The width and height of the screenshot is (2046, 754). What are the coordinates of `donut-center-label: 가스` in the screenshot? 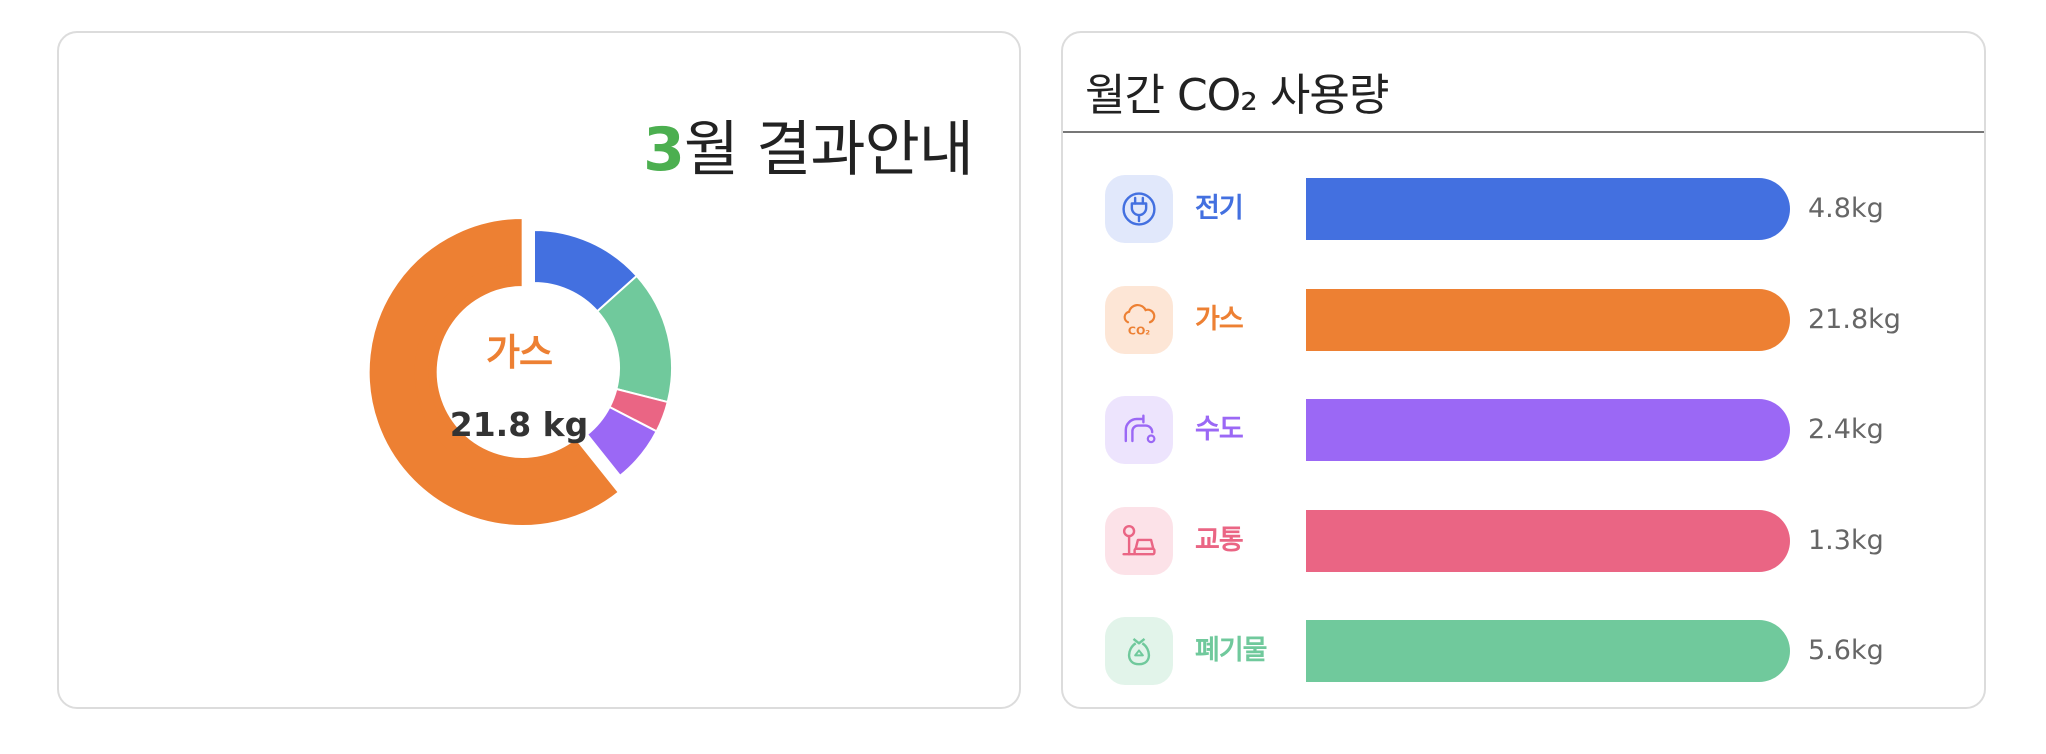 It's located at (519, 352).